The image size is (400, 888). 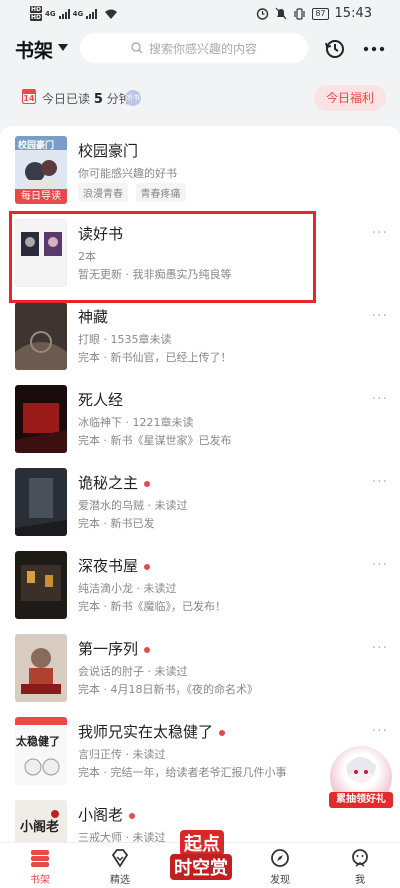 What do you see at coordinates (133, 98) in the screenshot?
I see `listen-badge: 听书` at bounding box center [133, 98].